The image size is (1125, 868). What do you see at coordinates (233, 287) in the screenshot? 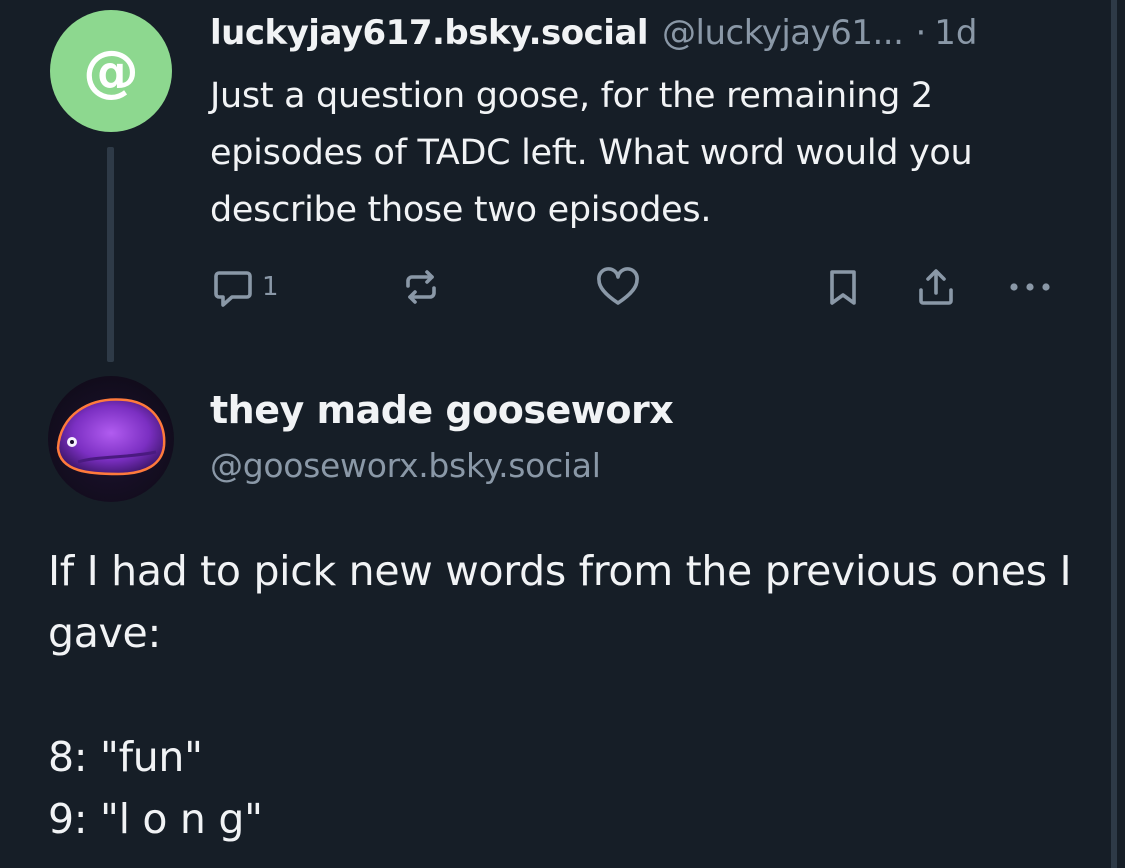
I see `reply-icon` at bounding box center [233, 287].